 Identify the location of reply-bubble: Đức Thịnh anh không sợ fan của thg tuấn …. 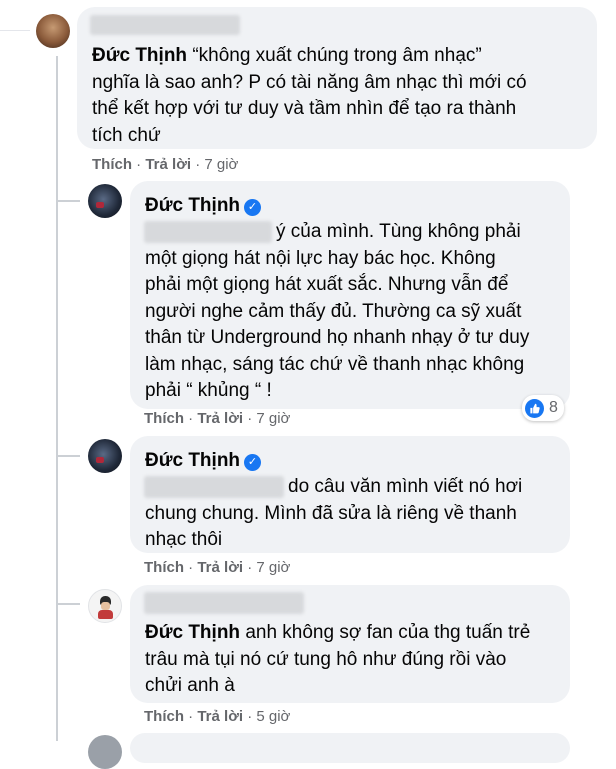
(350, 644).